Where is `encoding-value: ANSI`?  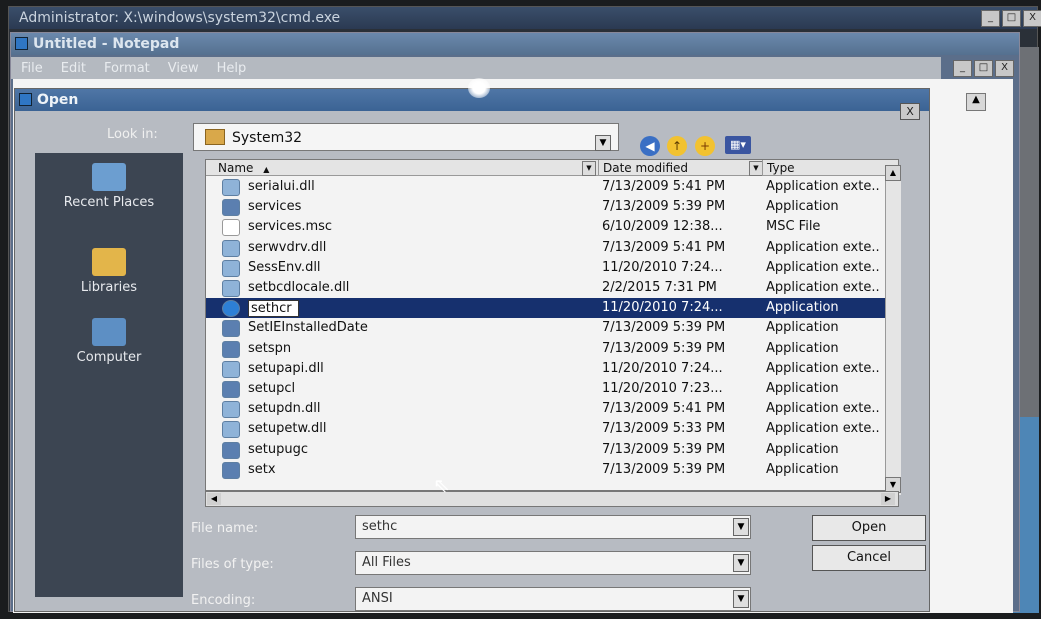 encoding-value: ANSI is located at coordinates (377, 598).